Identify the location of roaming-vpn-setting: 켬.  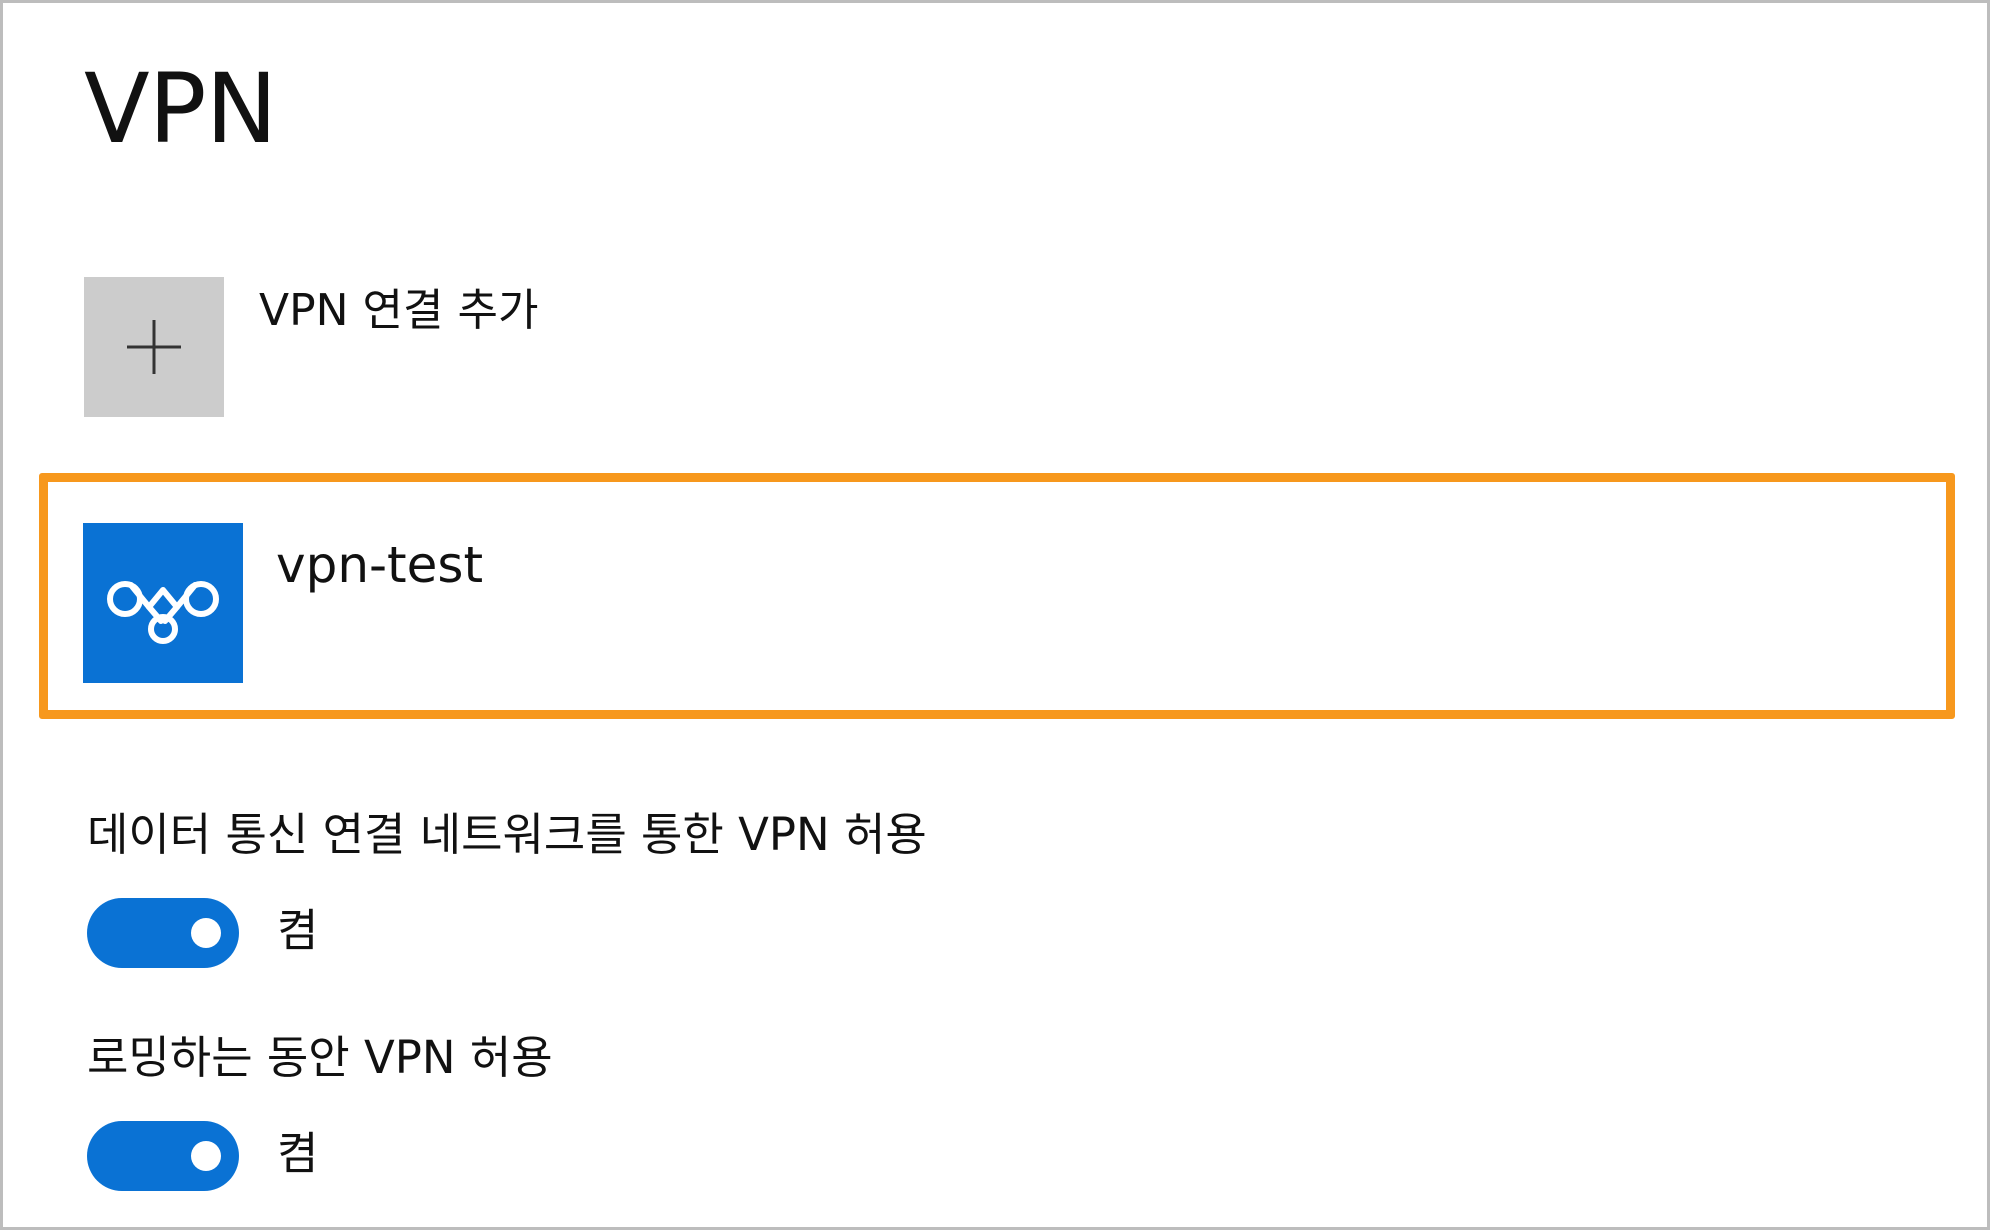
(237, 1157).